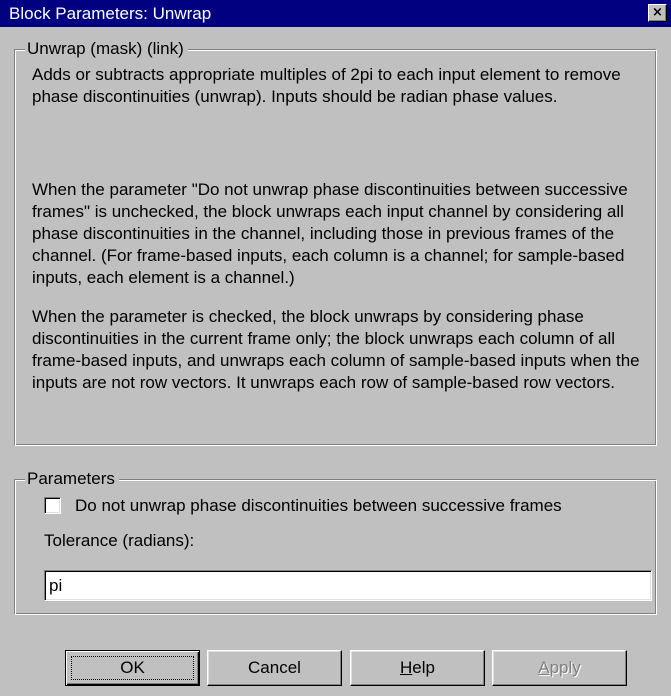 This screenshot has width=671, height=696. Describe the element at coordinates (52, 505) in the screenshot. I see `frames-checkbox` at that location.